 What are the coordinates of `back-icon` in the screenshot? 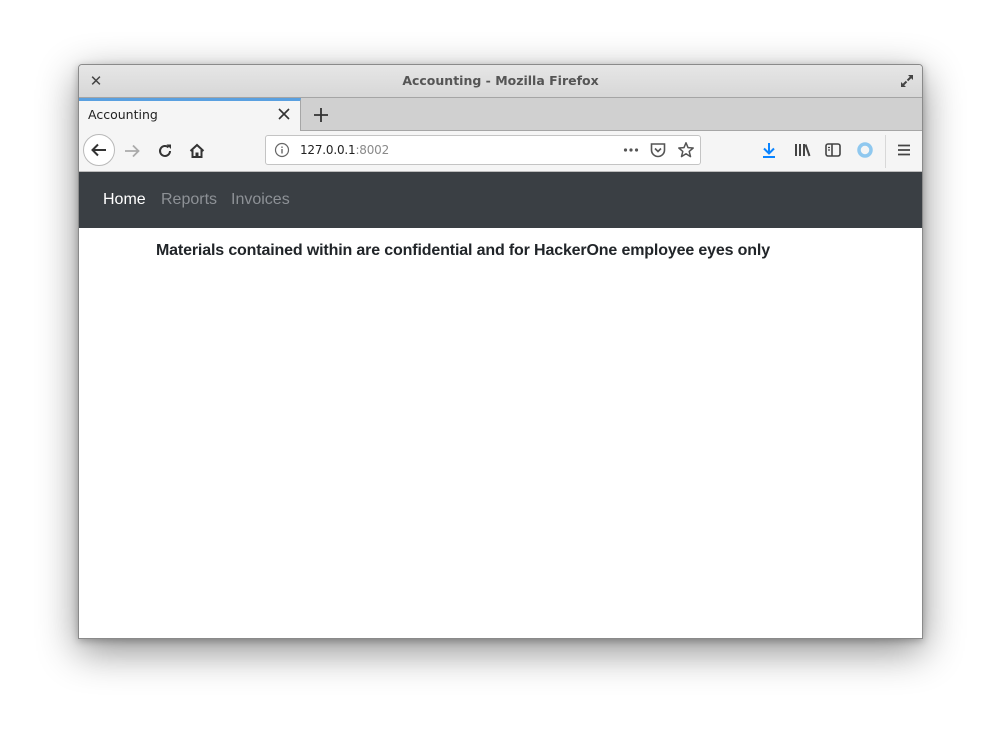 It's located at (98, 150).